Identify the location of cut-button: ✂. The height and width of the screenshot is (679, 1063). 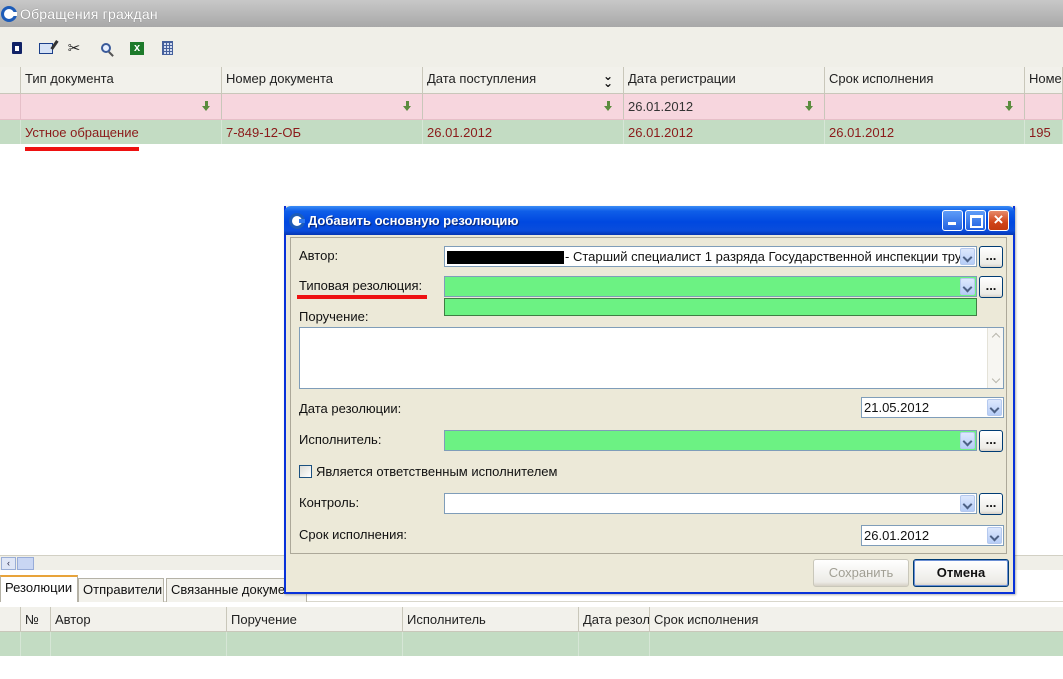
(74, 48).